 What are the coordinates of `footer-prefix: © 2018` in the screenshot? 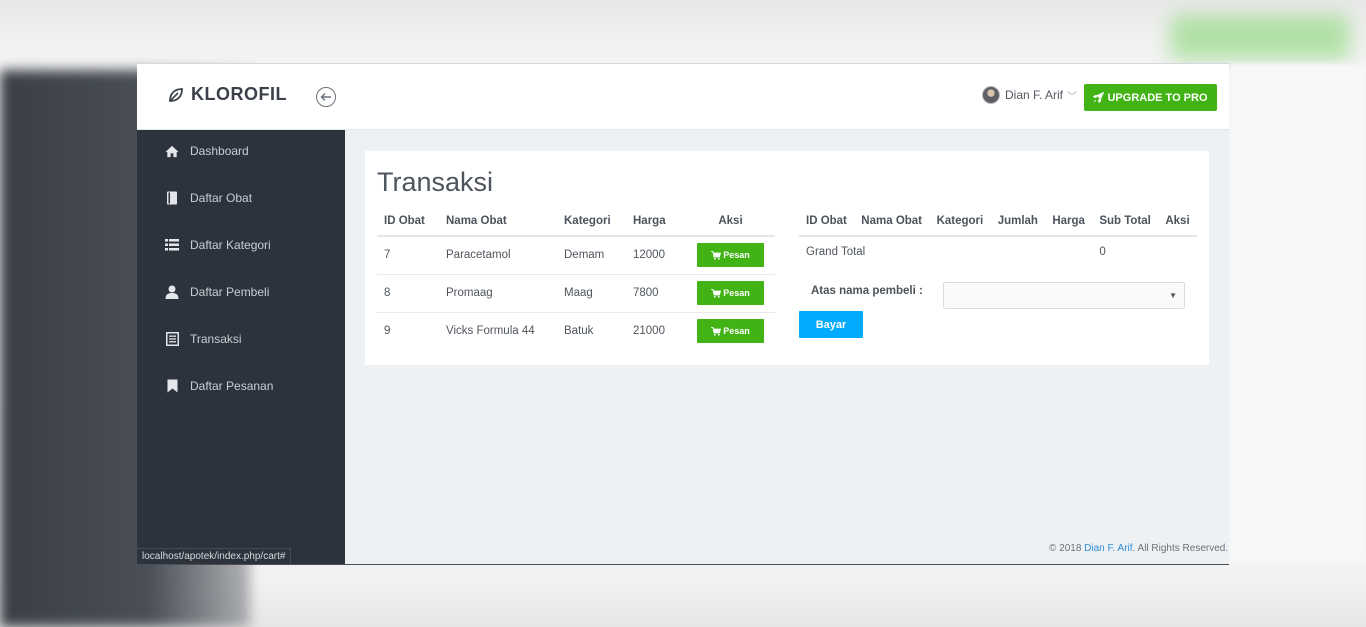 It's located at (1067, 548).